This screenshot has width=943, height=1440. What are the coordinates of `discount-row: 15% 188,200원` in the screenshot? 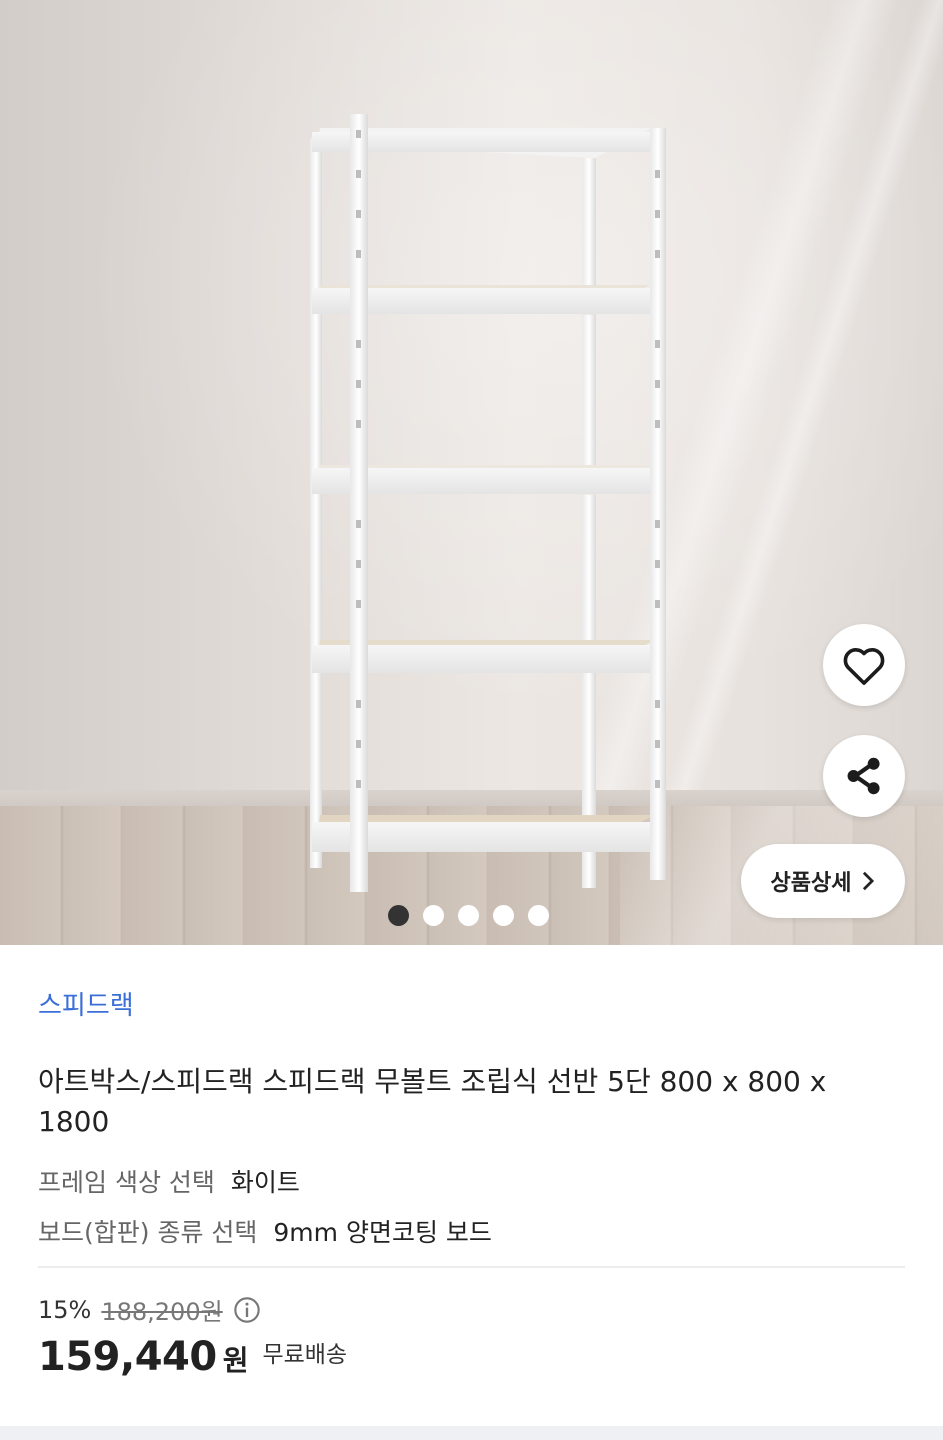 It's located at (149, 1309).